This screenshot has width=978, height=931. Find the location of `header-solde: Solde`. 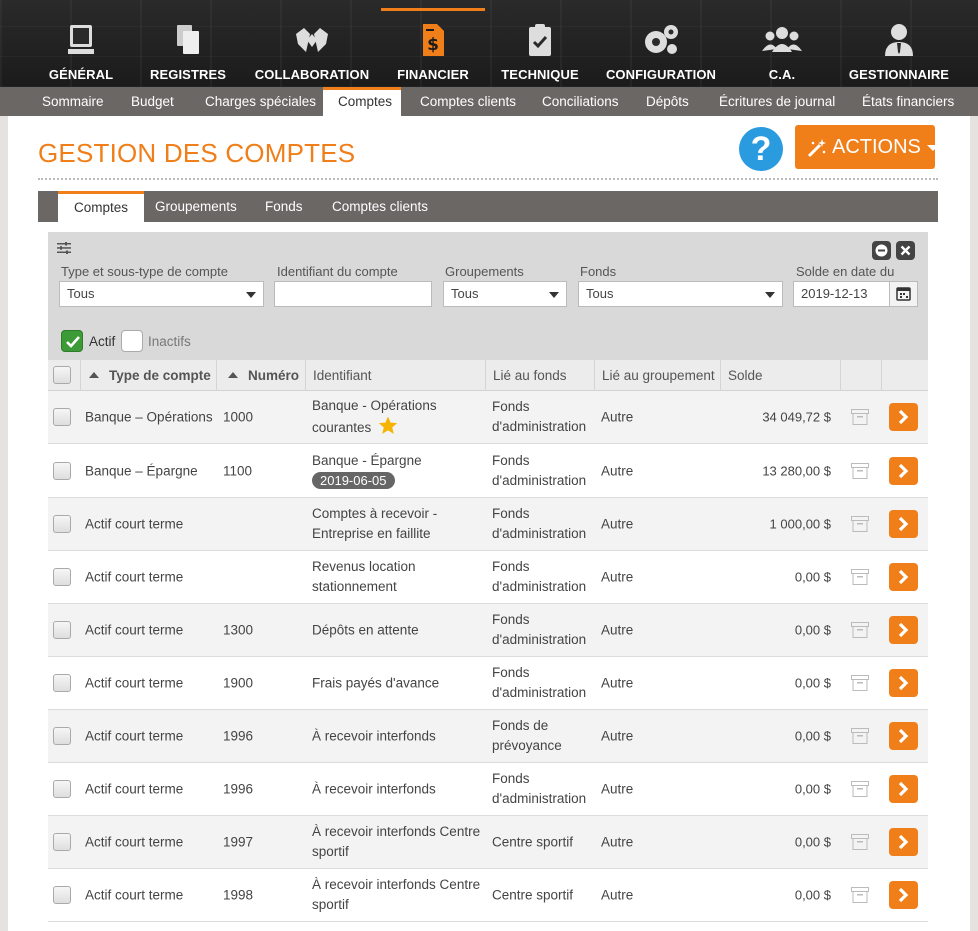

header-solde: Solde is located at coordinates (745, 375).